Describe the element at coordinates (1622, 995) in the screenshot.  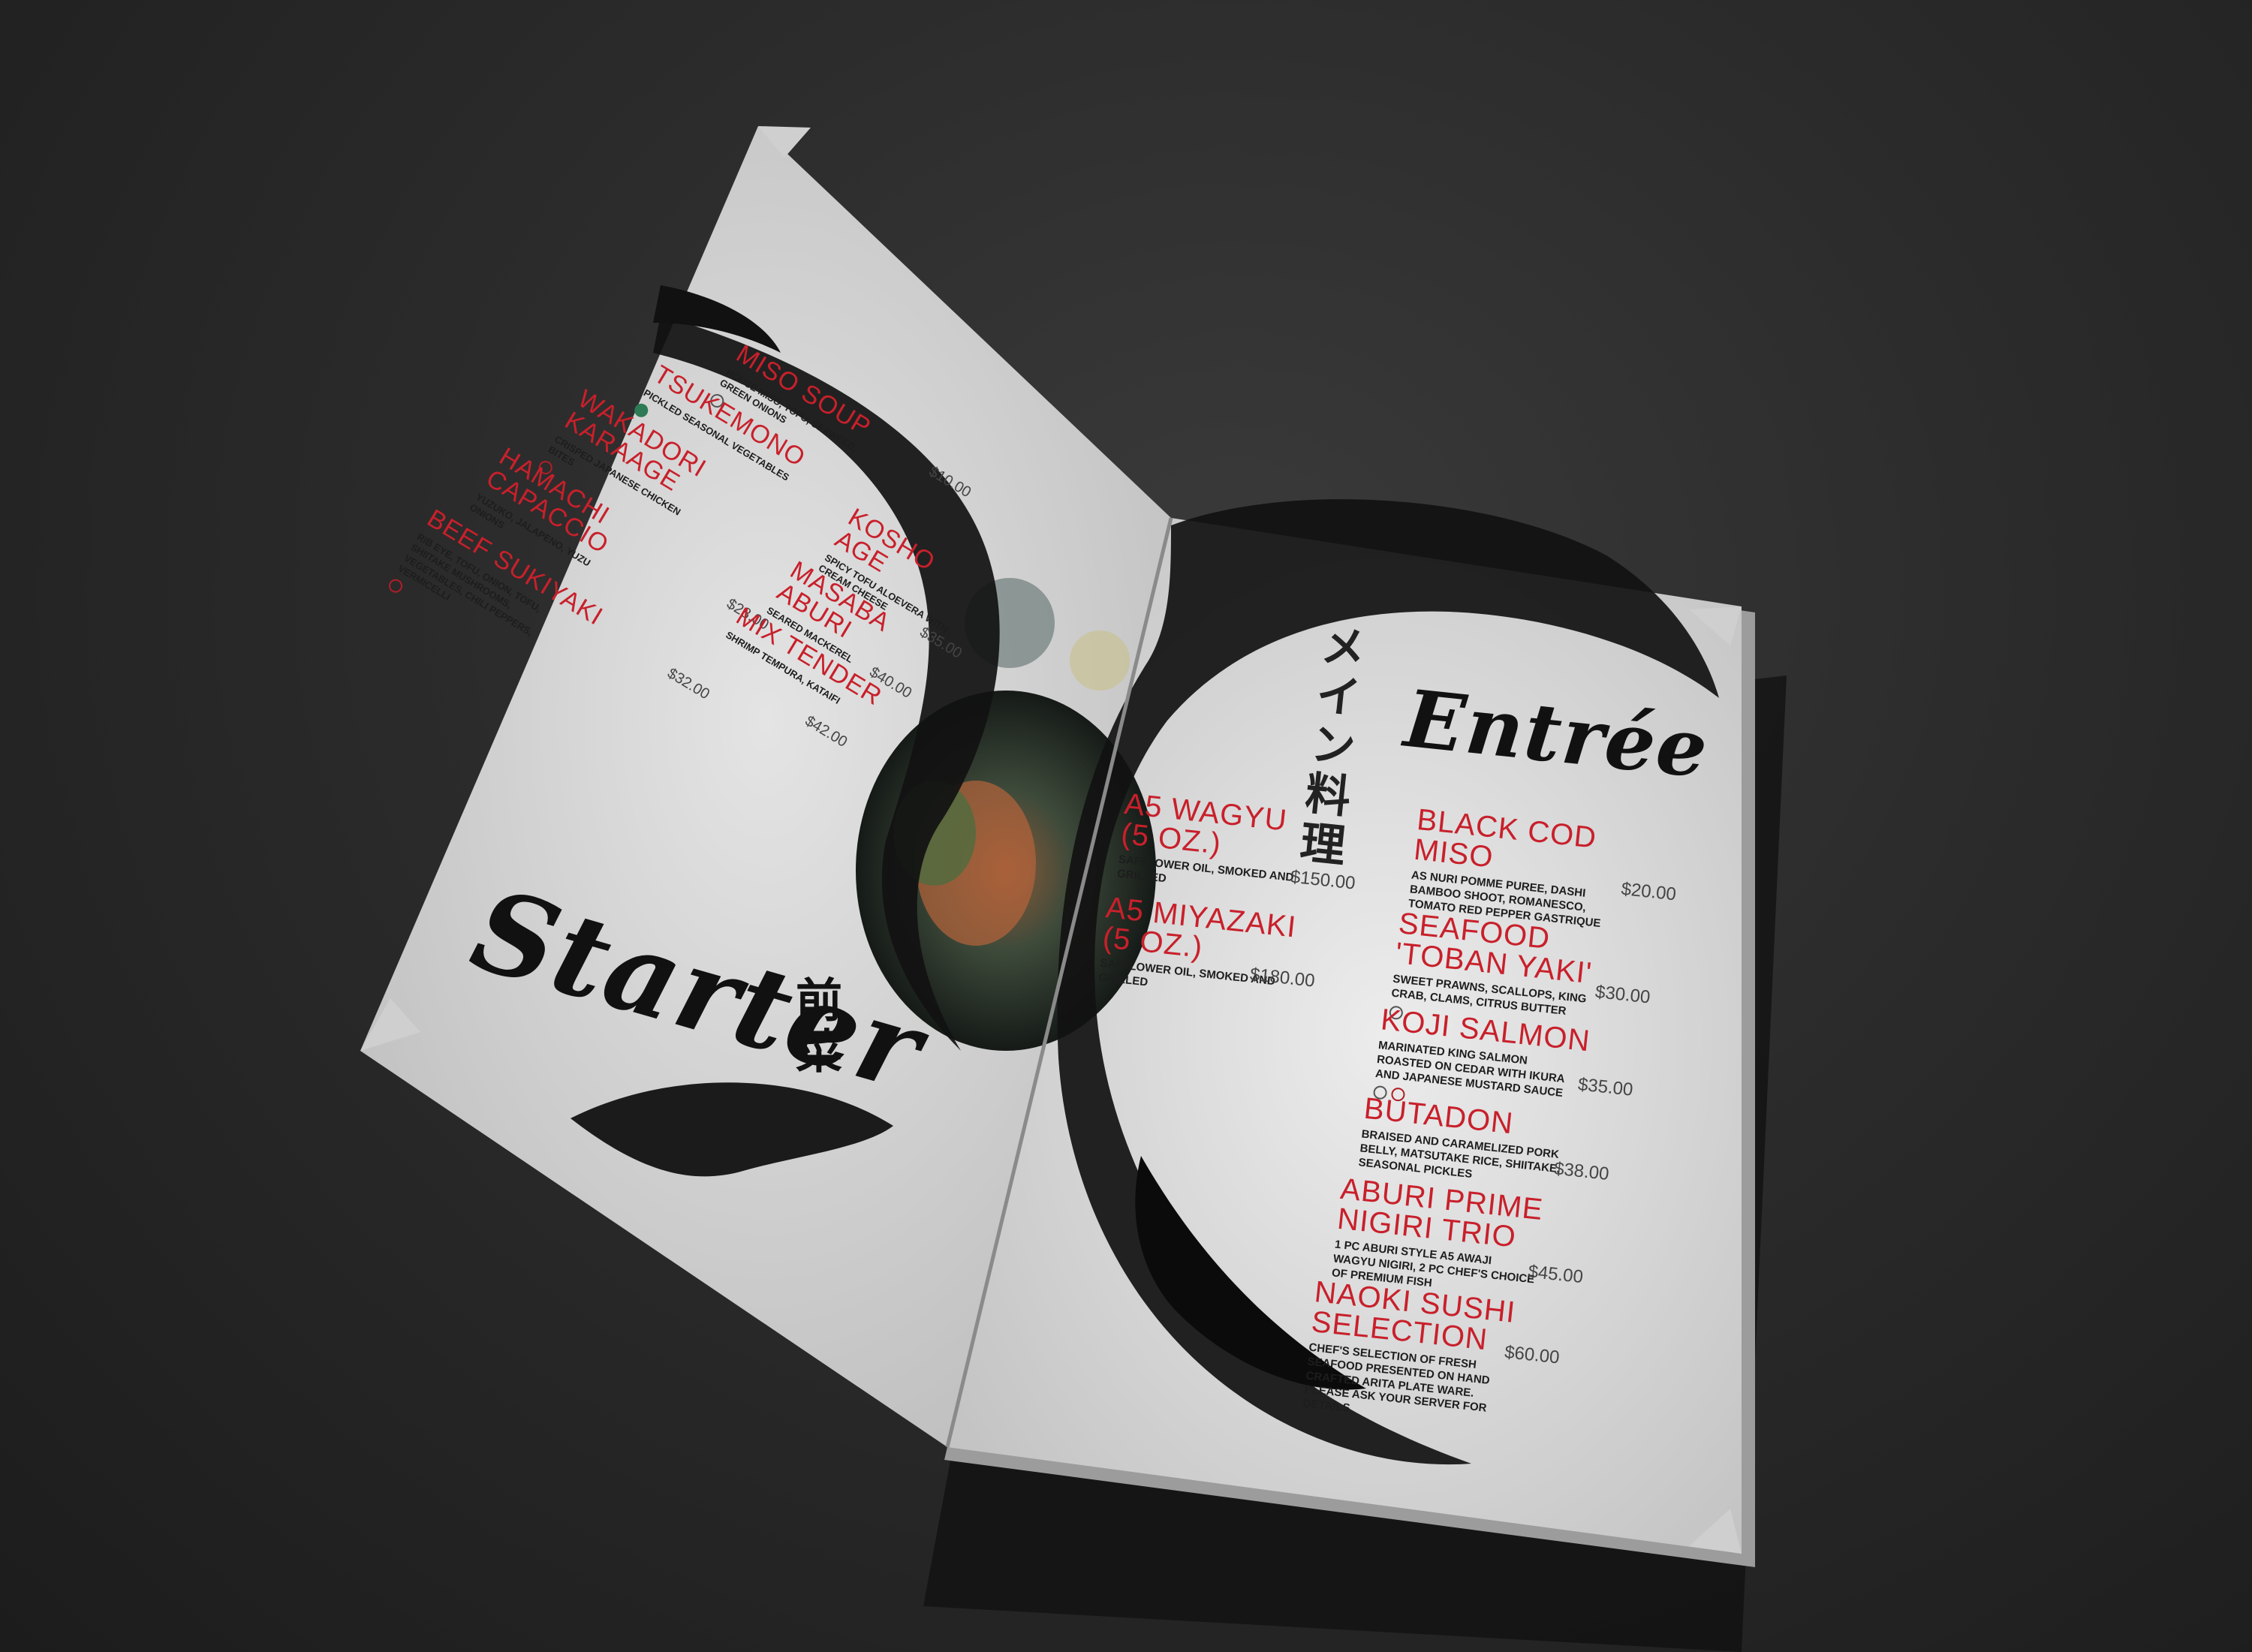
I see `item-price: $30.00` at that location.